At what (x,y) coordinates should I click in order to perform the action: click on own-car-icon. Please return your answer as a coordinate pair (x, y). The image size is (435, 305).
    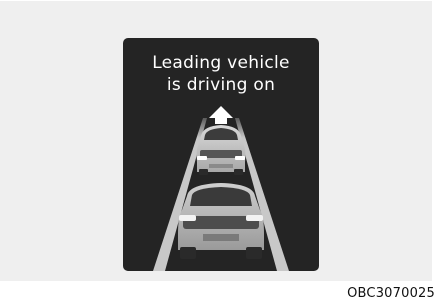
    Looking at the image, I should click on (221, 221).